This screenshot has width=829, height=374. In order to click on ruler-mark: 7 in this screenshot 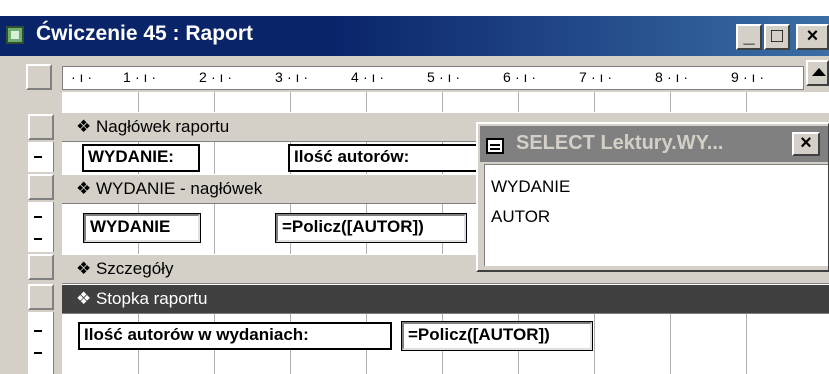, I will do `click(583, 77)`.